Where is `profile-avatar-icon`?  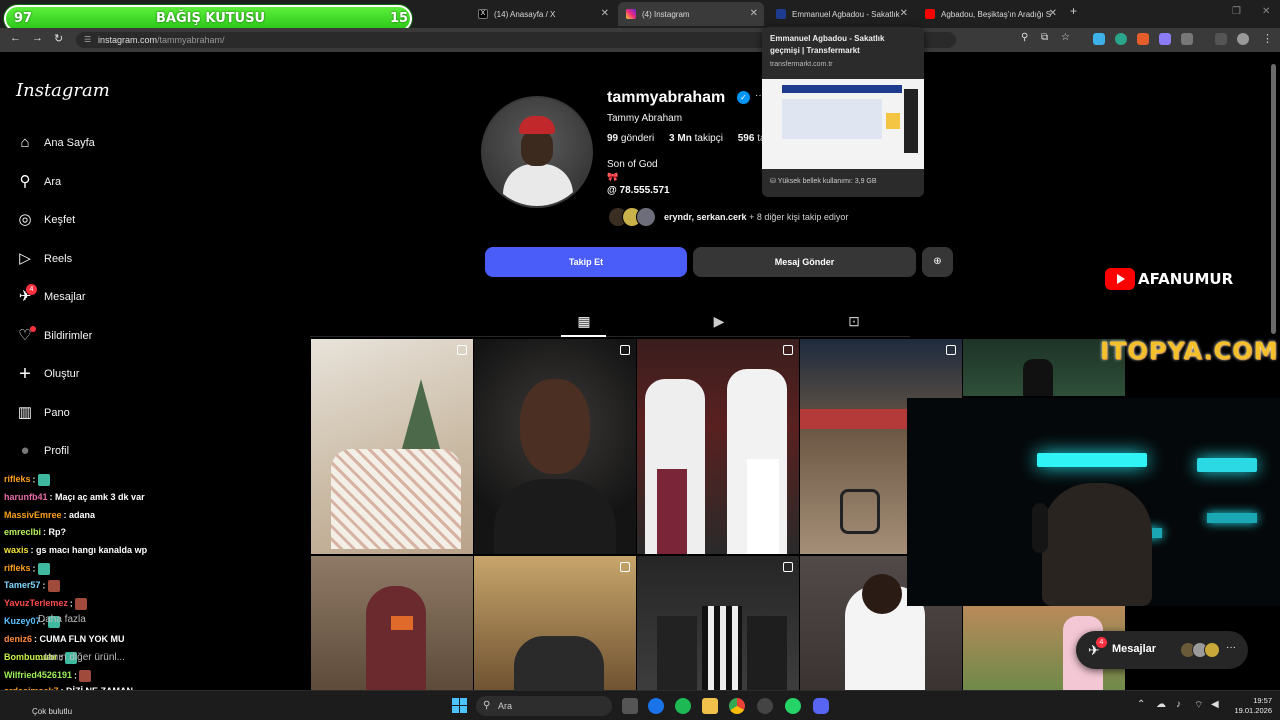 profile-avatar-icon is located at coordinates (1243, 39).